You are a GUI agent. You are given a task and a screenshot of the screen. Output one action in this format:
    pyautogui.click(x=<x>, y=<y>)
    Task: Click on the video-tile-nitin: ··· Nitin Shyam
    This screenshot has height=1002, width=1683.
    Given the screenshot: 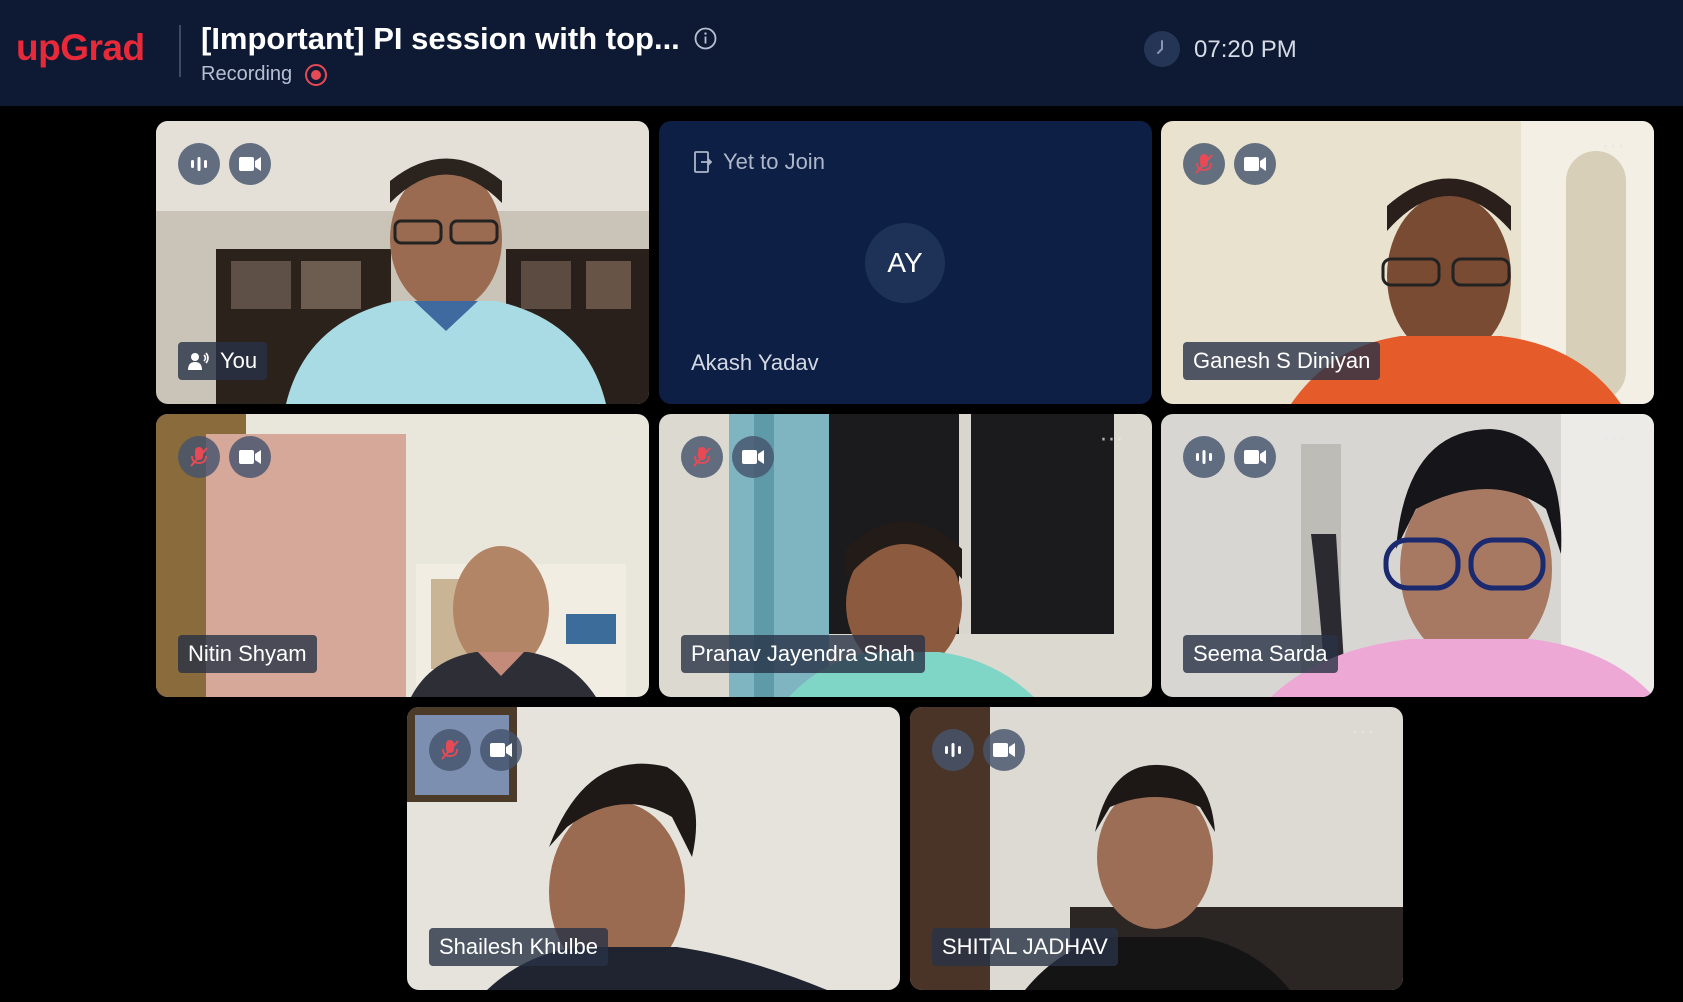 What is the action you would take?
    pyautogui.click(x=402, y=555)
    